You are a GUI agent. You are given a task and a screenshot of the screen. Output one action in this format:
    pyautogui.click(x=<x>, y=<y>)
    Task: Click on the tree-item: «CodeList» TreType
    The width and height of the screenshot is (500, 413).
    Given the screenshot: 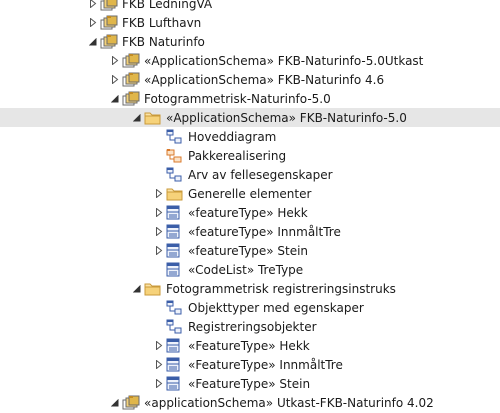 What is the action you would take?
    pyautogui.click(x=250, y=269)
    